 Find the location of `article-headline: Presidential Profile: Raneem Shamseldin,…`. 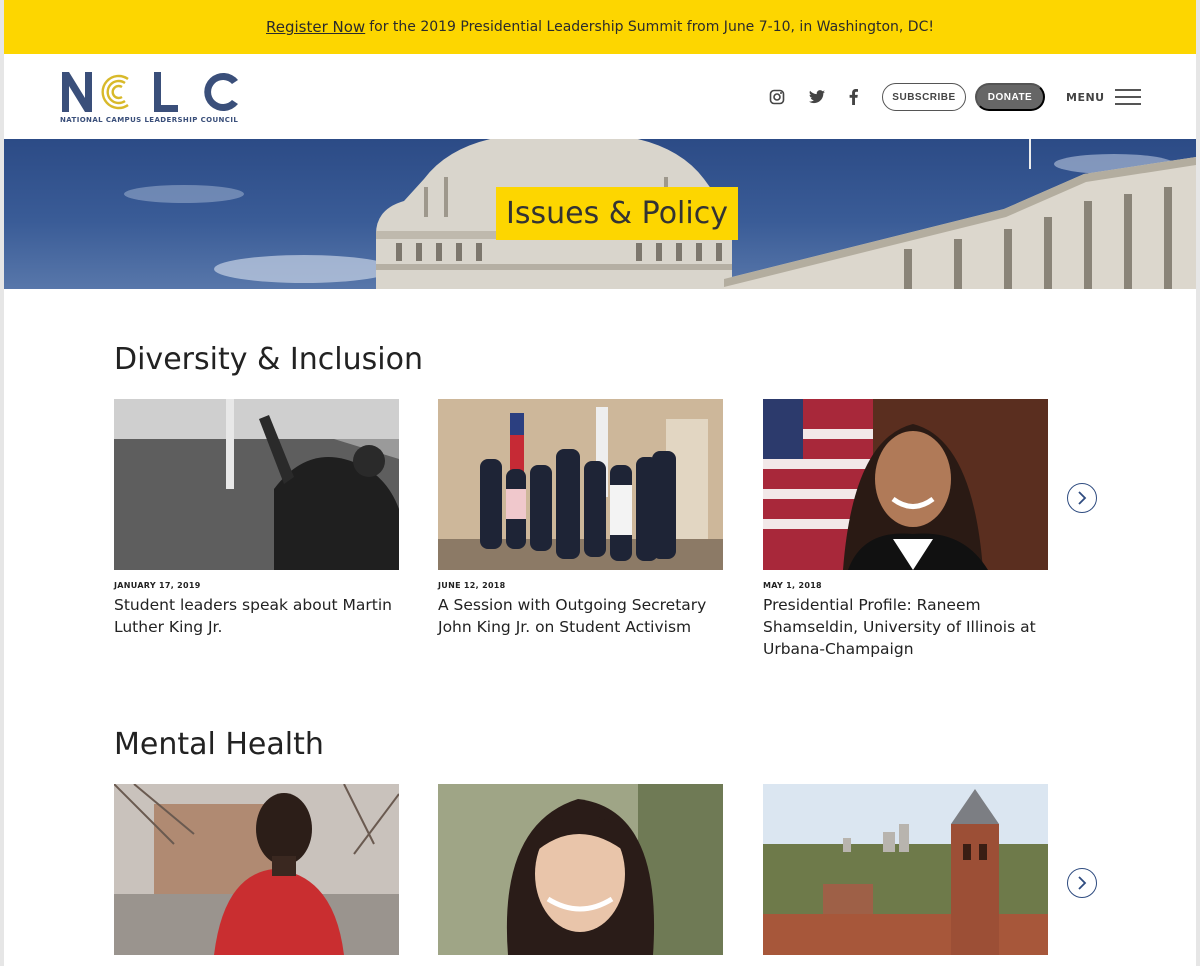

article-headline: Presidential Profile: Raneem Shamseldin,… is located at coordinates (899, 627).